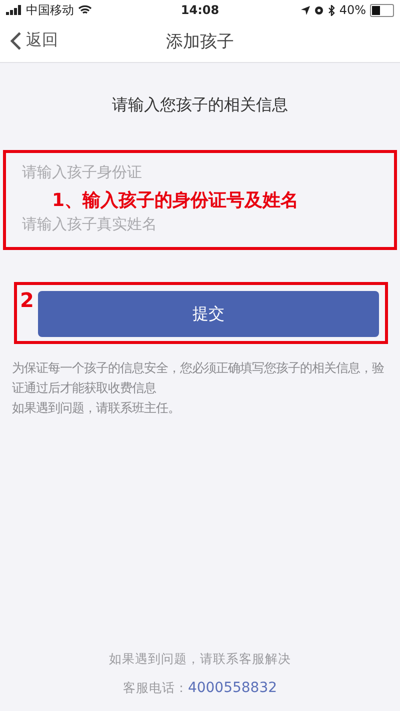  Describe the element at coordinates (175, 200) in the screenshot. I see `annotation-label: 1、输入孩子的身份证号及姓名` at that location.